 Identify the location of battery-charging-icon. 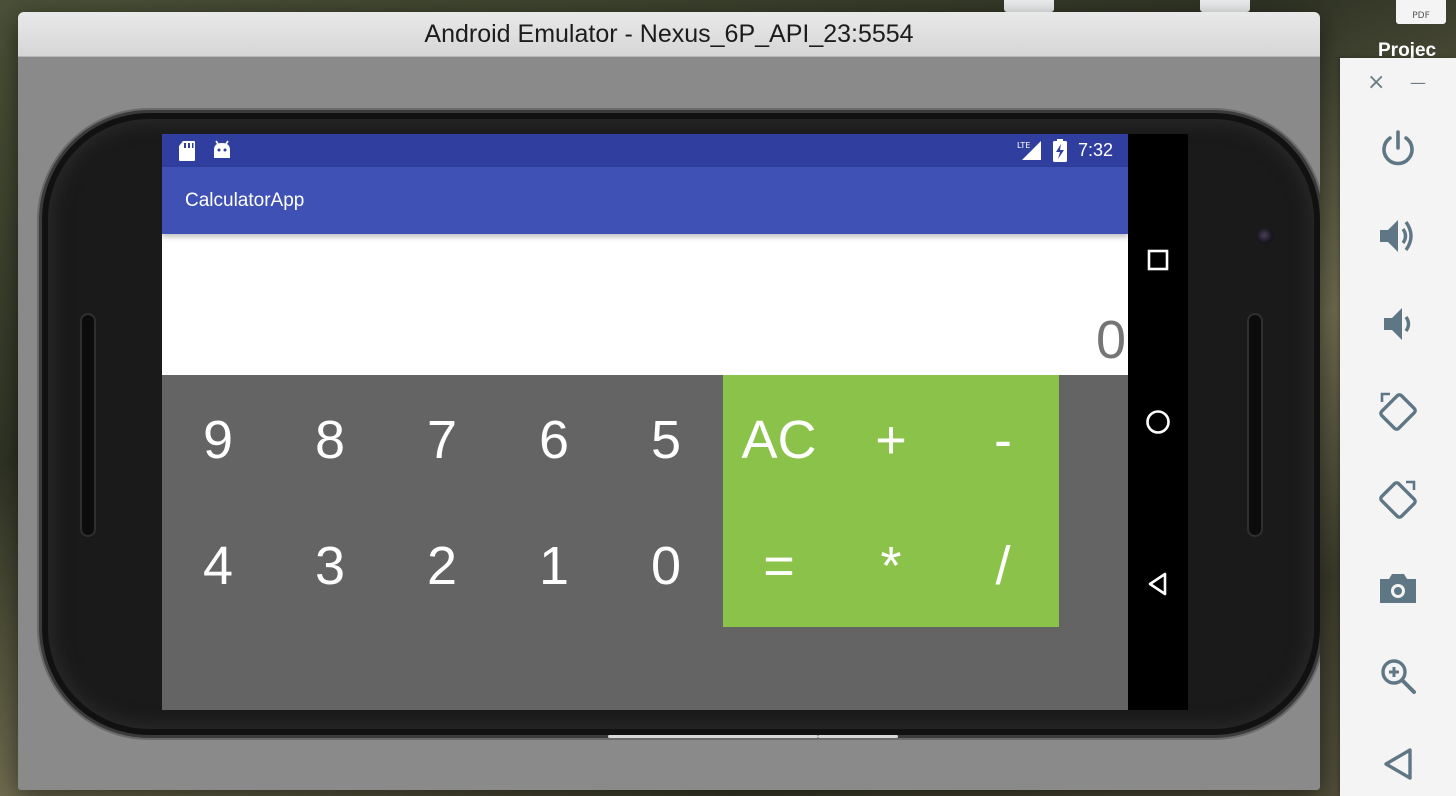
(1060, 152).